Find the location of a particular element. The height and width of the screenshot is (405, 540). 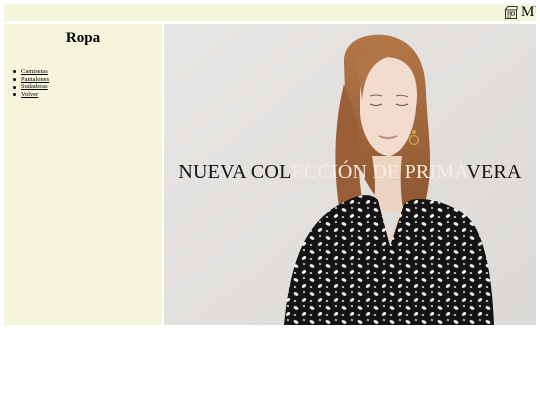

shop-icon is located at coordinates (511, 12).